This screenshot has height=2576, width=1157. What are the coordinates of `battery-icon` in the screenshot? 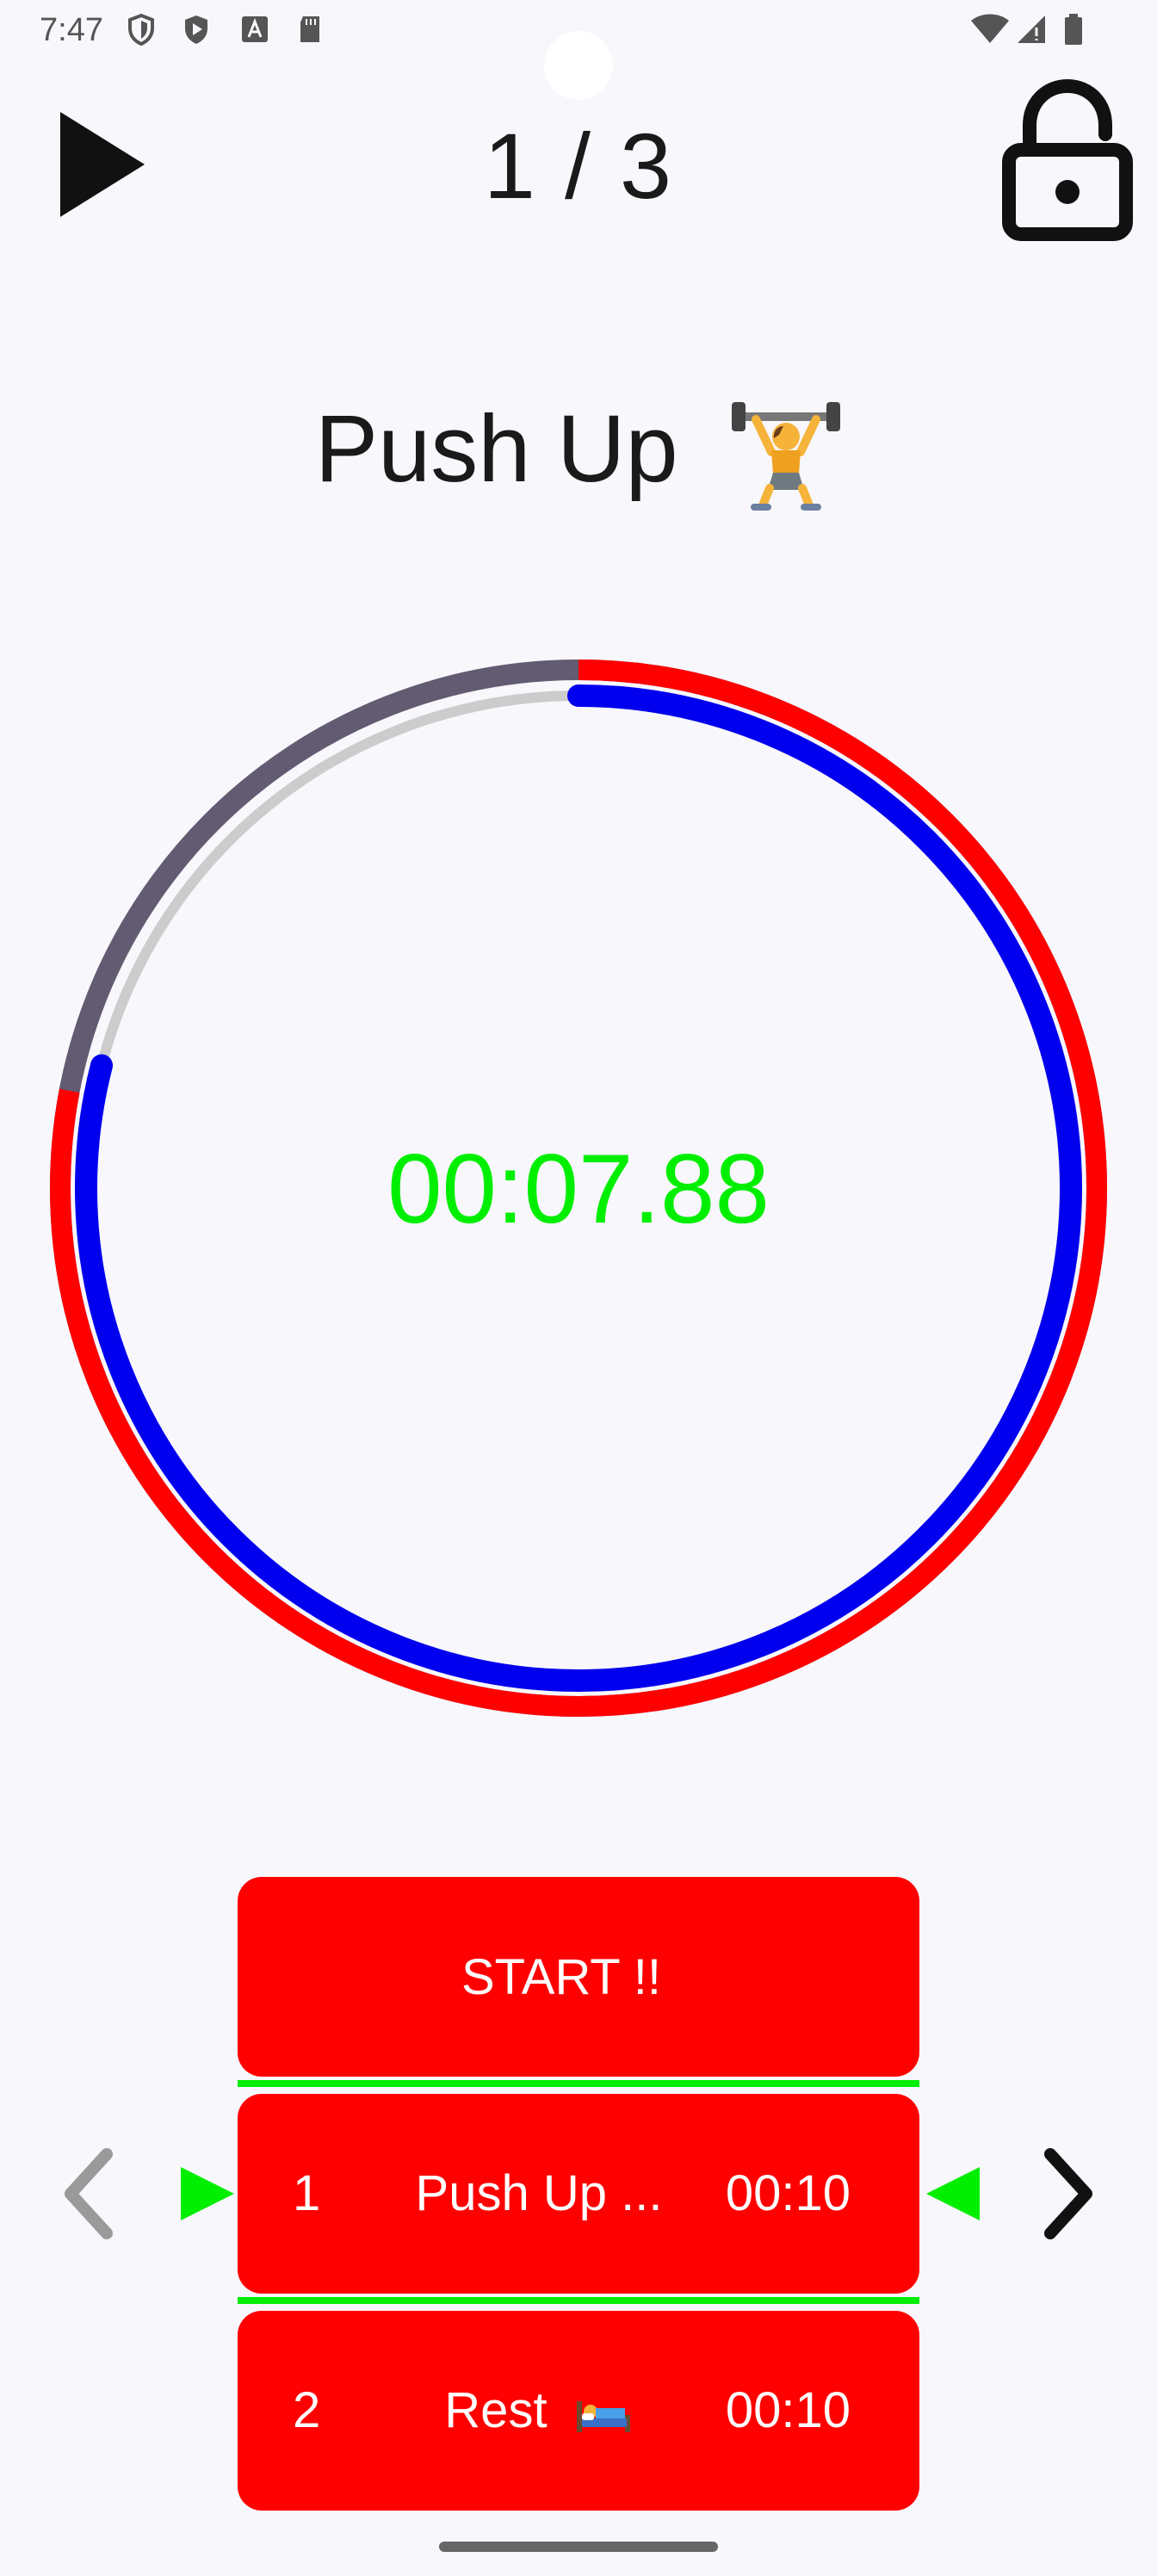 It's located at (1074, 29).